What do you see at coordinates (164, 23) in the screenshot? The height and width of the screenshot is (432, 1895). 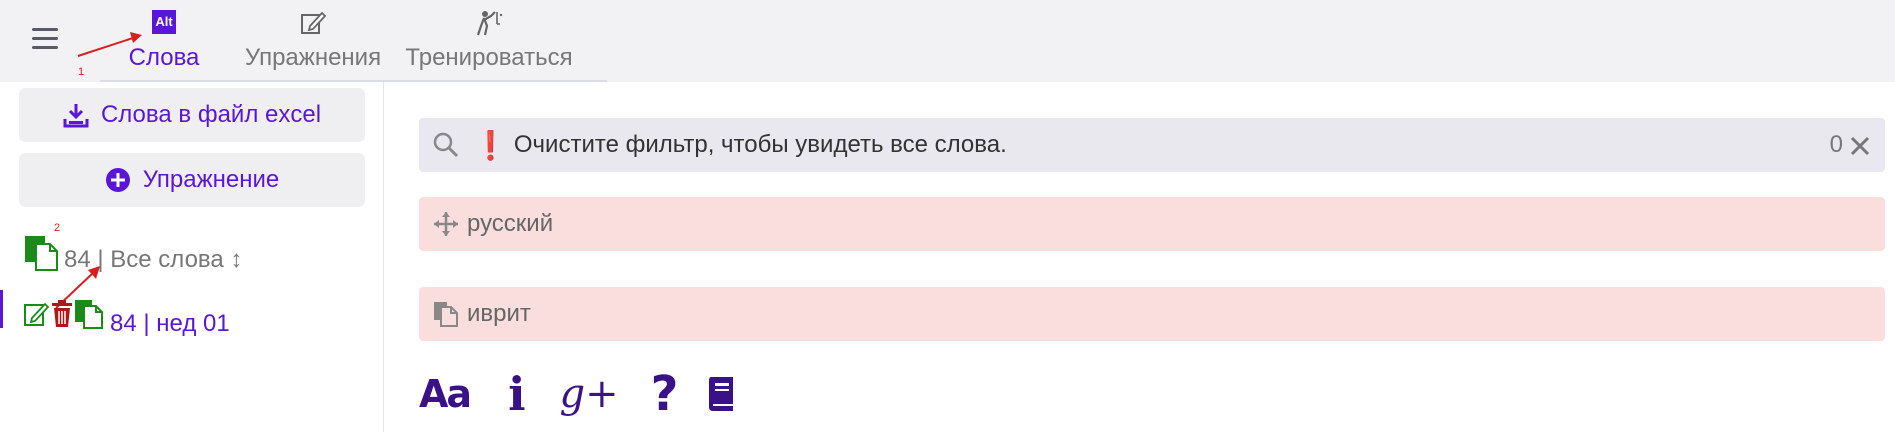 I see `alt-icon: Alt` at bounding box center [164, 23].